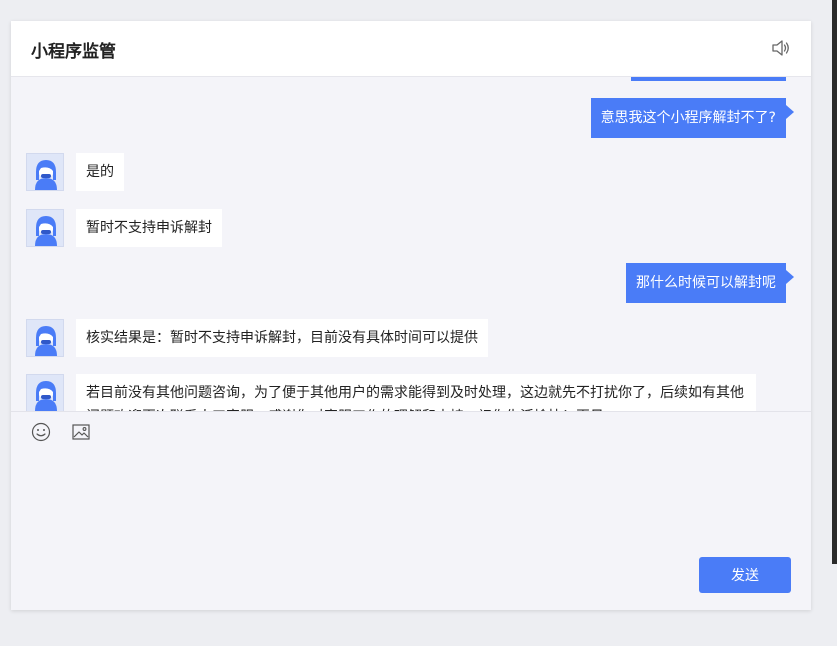  What do you see at coordinates (708, 79) in the screenshot?
I see `outgoing-bubble-partial` at bounding box center [708, 79].